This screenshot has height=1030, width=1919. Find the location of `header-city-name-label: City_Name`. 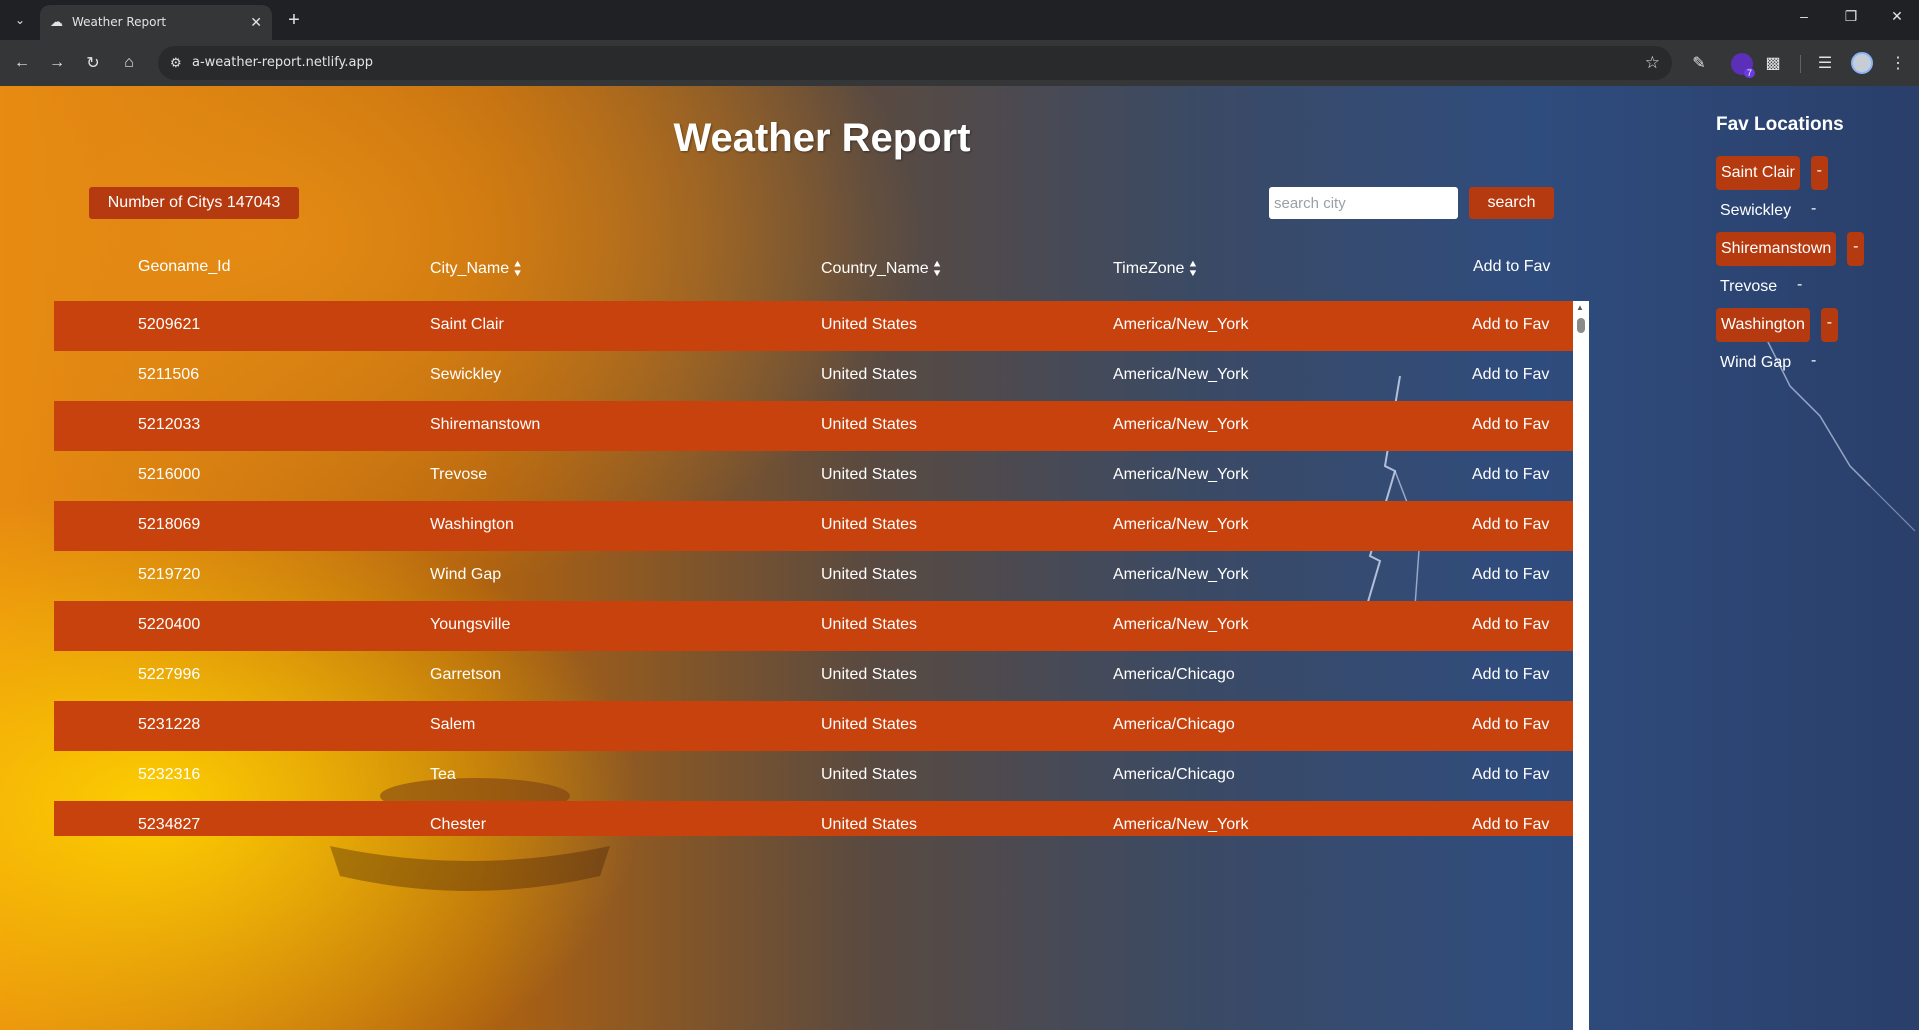

header-city-name-label: City_Name is located at coordinates (470, 268).